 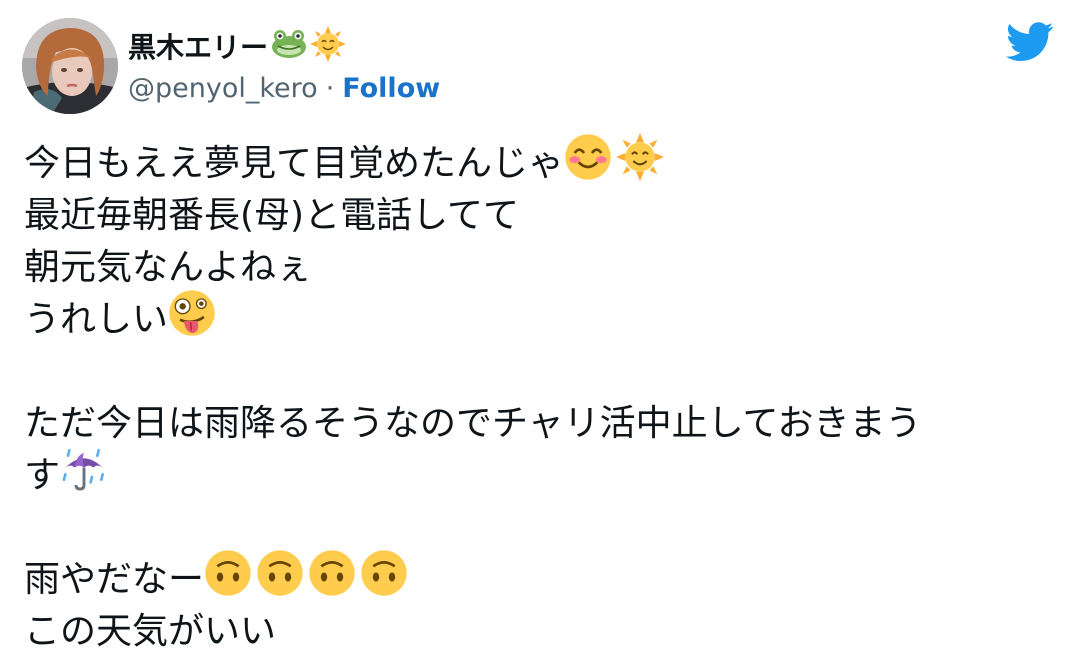 I want to click on tweet-line: うれしい, so click(x=539, y=317).